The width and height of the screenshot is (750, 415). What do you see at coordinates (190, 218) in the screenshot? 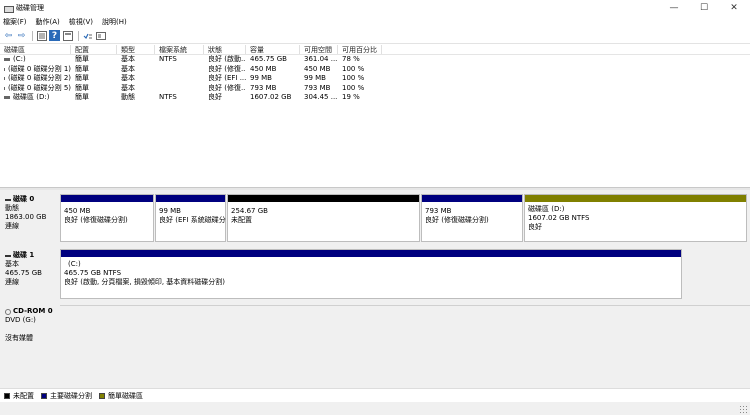
I see `partition-disk0-efi: 99 MB 良好 (EFI 系統磁碟分` at bounding box center [190, 218].